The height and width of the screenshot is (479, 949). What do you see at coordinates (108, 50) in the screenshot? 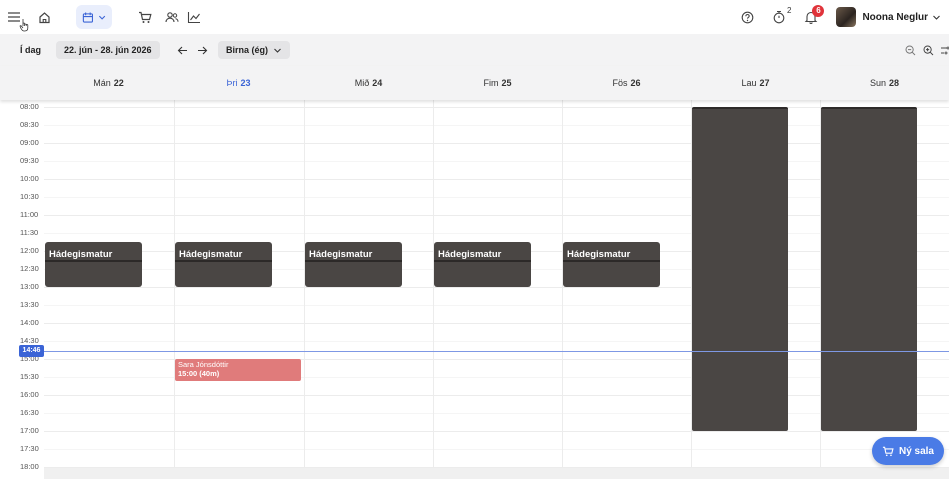
I see `date-range-button: 22. jún - 28. jún 2026` at bounding box center [108, 50].